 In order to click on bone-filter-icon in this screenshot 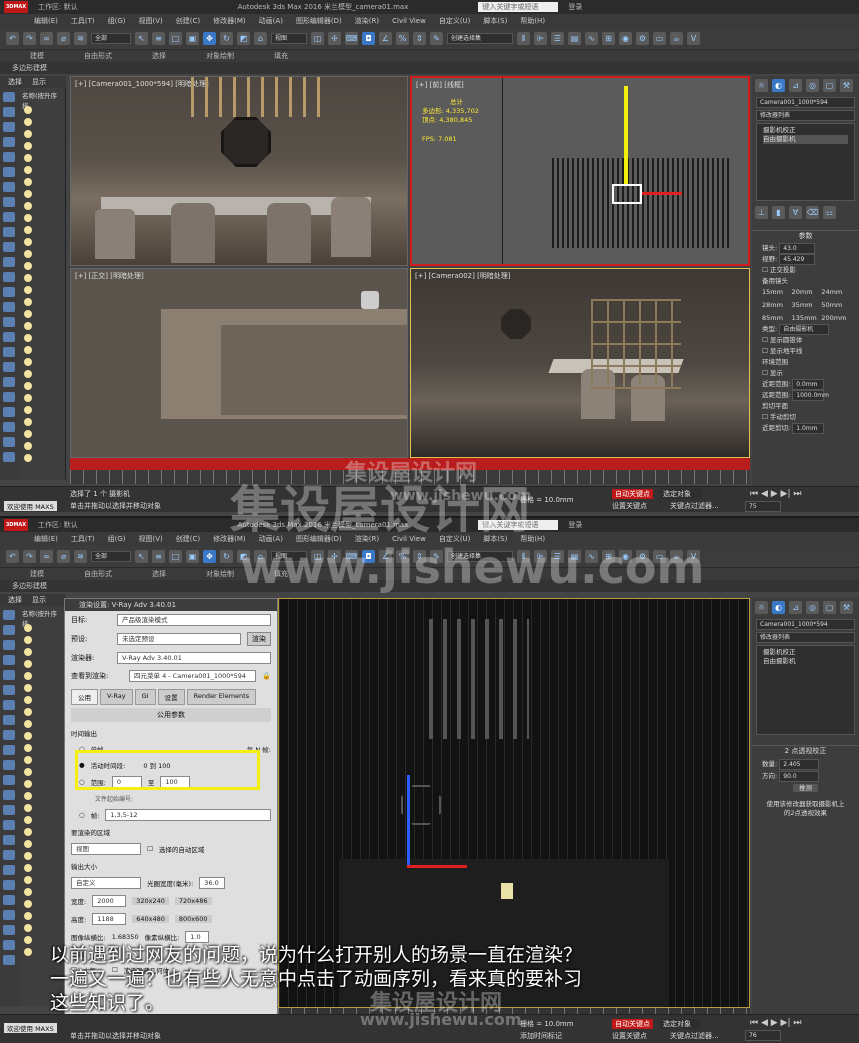, I will do `click(9, 247)`.